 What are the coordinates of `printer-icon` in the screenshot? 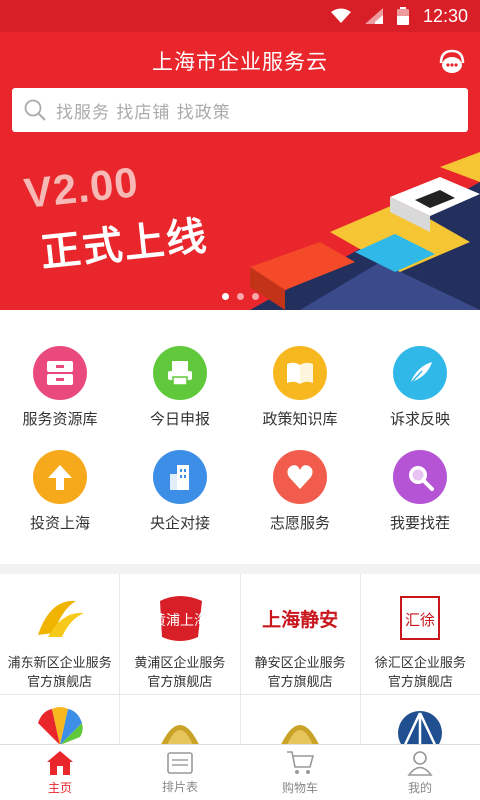 It's located at (180, 373).